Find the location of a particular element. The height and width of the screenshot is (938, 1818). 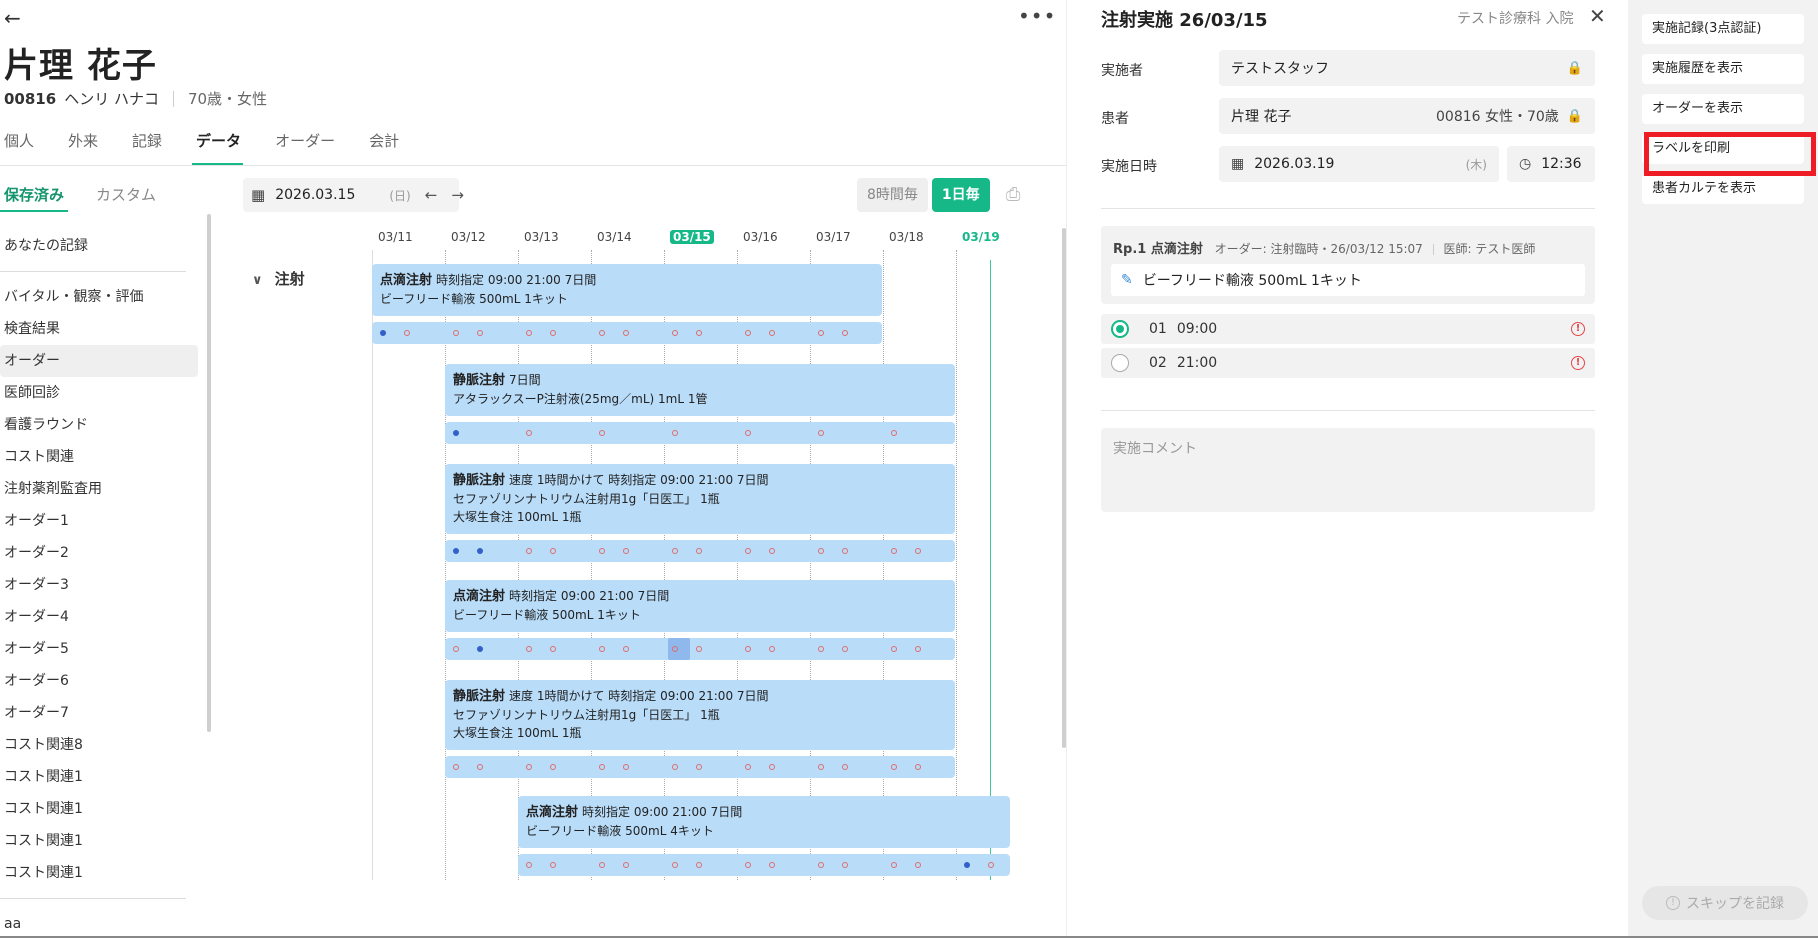

sidebar-item: オーダー1 is located at coordinates (99, 521).